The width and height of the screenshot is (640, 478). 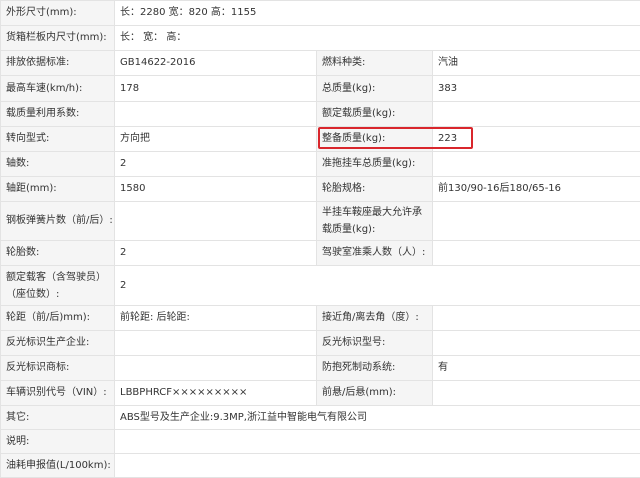 What do you see at coordinates (535, 221) in the screenshot?
I see `value-saddle-load` at bounding box center [535, 221].